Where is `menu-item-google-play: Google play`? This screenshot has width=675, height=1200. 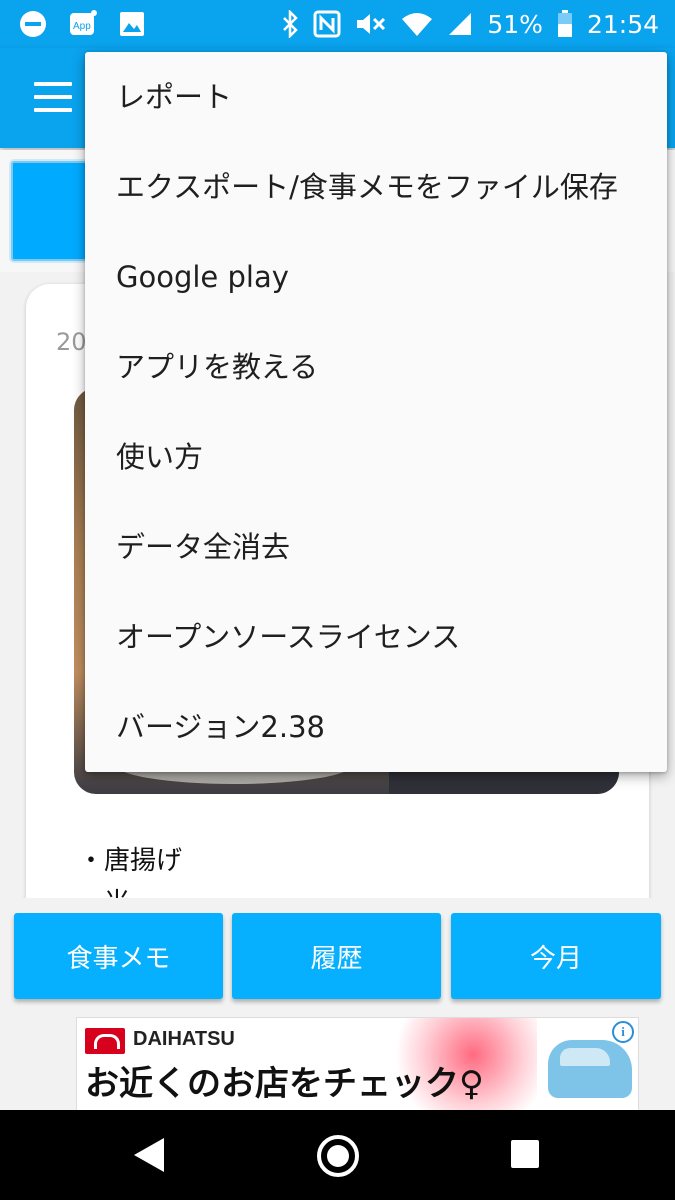 menu-item-google-play: Google play is located at coordinates (376, 277).